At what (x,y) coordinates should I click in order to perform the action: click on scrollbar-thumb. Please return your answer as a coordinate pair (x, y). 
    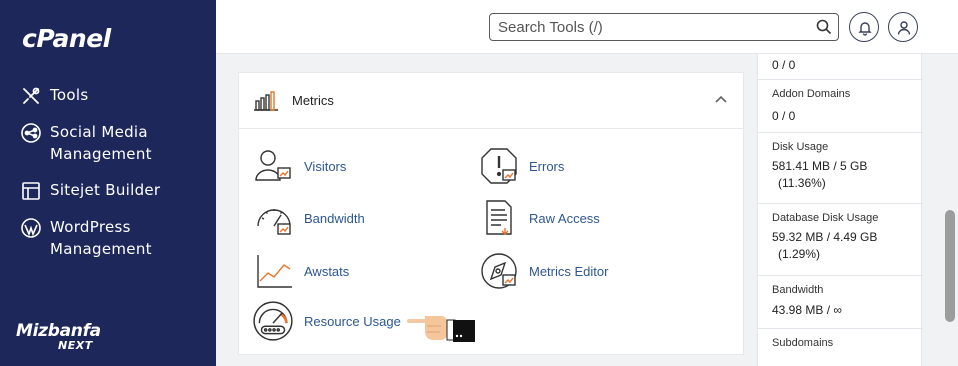
    Looking at the image, I should click on (950, 266).